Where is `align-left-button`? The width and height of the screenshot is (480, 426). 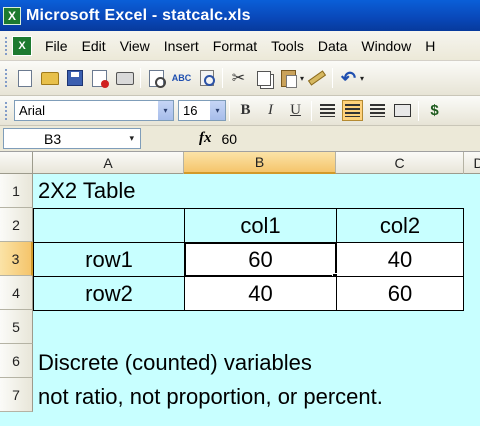 align-left-button is located at coordinates (327, 110).